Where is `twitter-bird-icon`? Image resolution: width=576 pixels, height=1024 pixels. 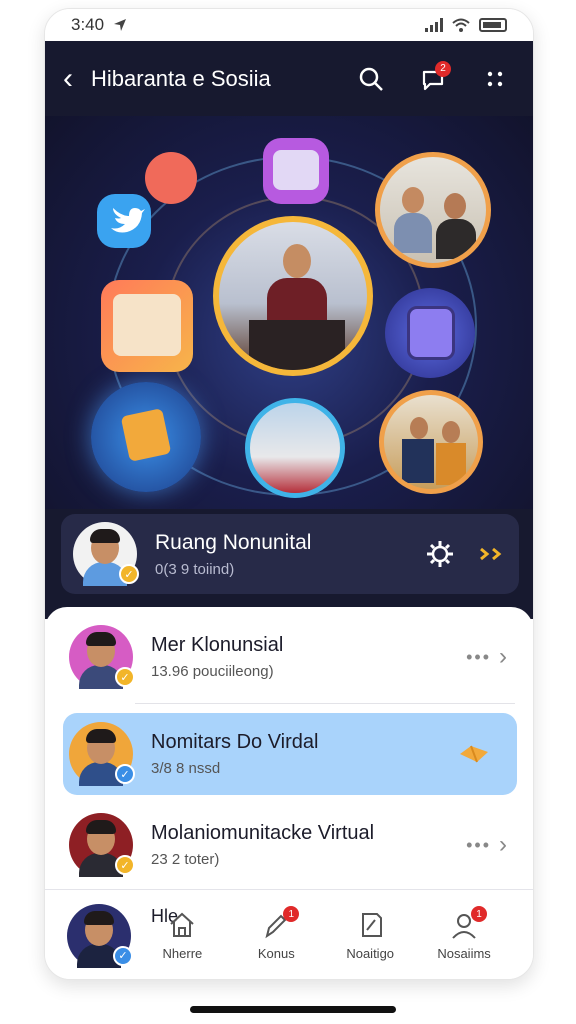
twitter-bird-icon is located at coordinates (128, 220).